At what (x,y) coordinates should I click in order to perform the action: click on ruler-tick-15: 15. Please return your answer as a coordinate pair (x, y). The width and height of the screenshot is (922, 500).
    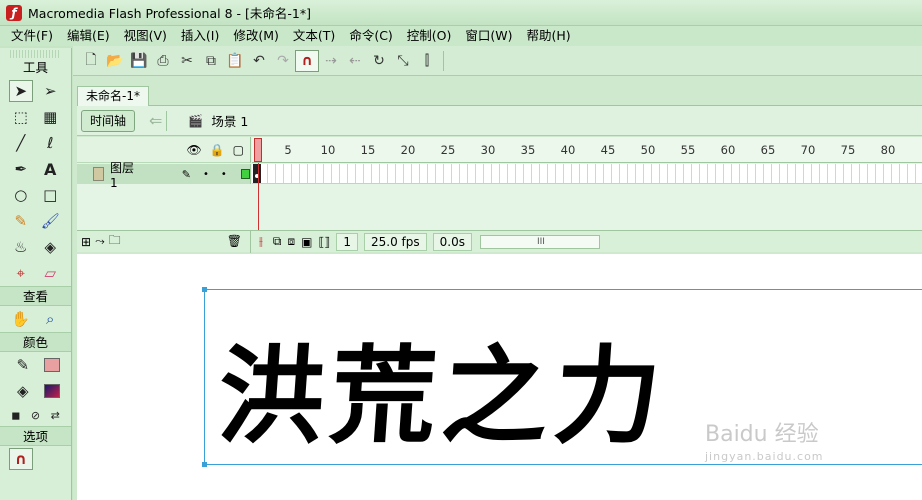
    Looking at the image, I should click on (368, 150).